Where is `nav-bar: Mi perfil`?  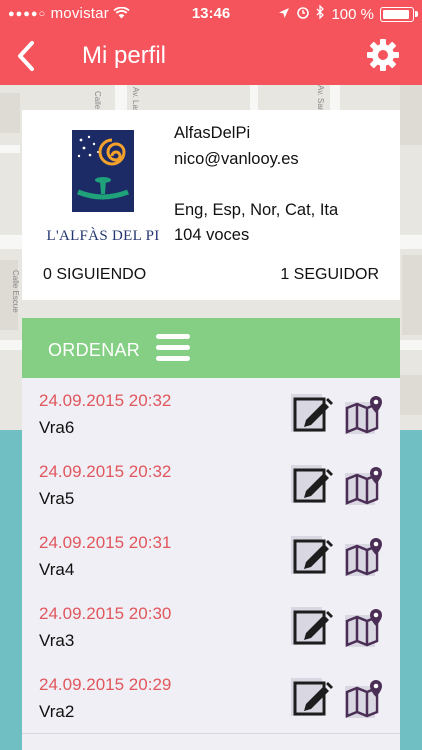 nav-bar: Mi perfil is located at coordinates (211, 57).